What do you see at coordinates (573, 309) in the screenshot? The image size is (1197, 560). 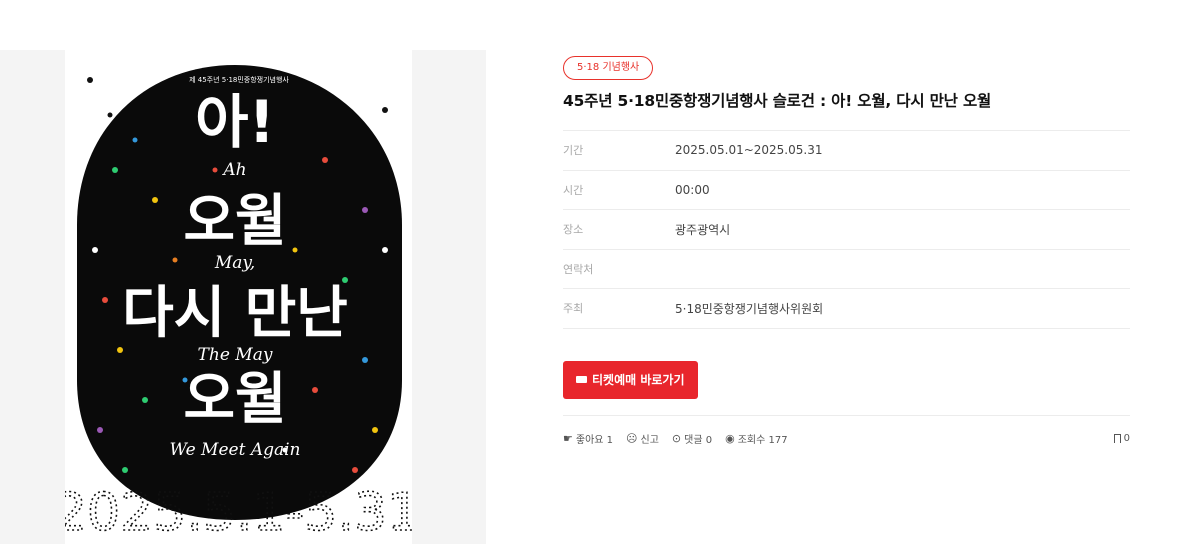 I see `info-label: 주최` at bounding box center [573, 309].